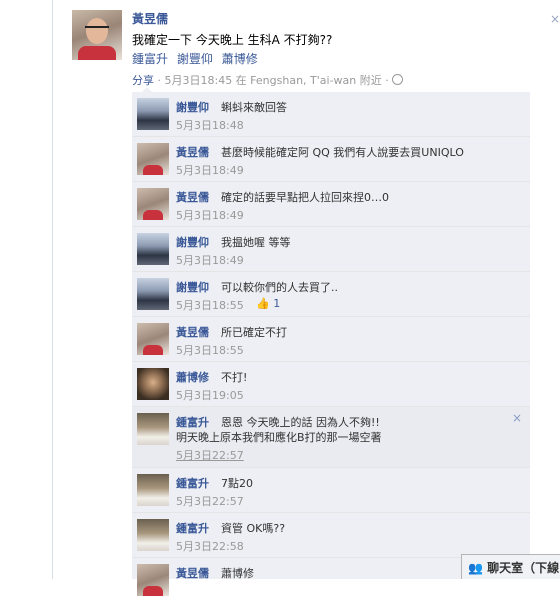 The height and width of the screenshot is (596, 560). Describe the element at coordinates (271, 80) in the screenshot. I see `post-timestamp-location: · 5月3日18:45 在 Fengshan, T'ai-wan 附近 ·` at that location.